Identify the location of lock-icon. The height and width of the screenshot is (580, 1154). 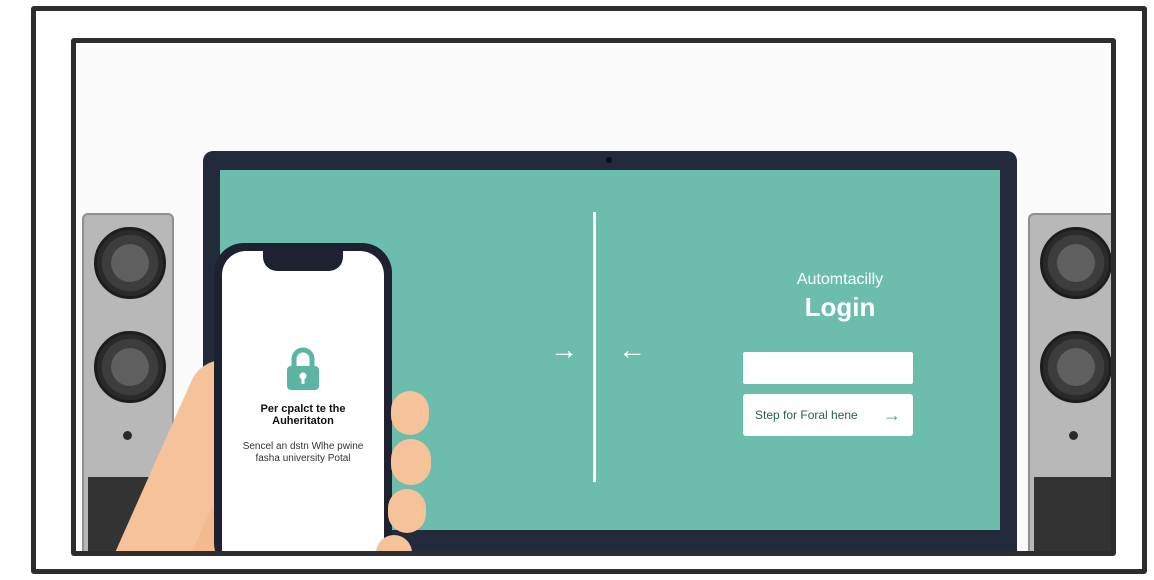
(303, 368).